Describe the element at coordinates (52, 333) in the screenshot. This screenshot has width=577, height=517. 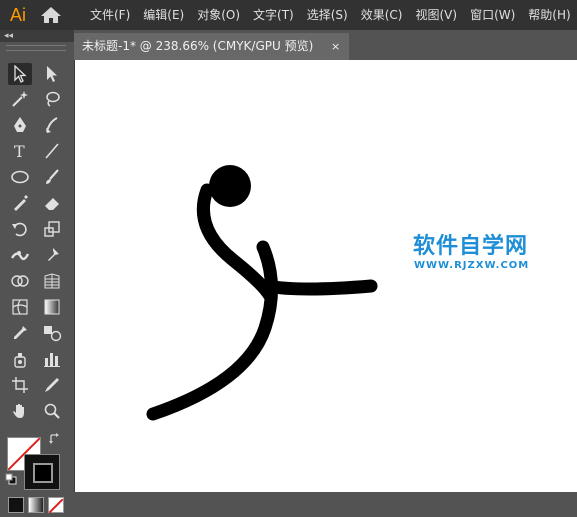
I see `blend-tool-icon` at that location.